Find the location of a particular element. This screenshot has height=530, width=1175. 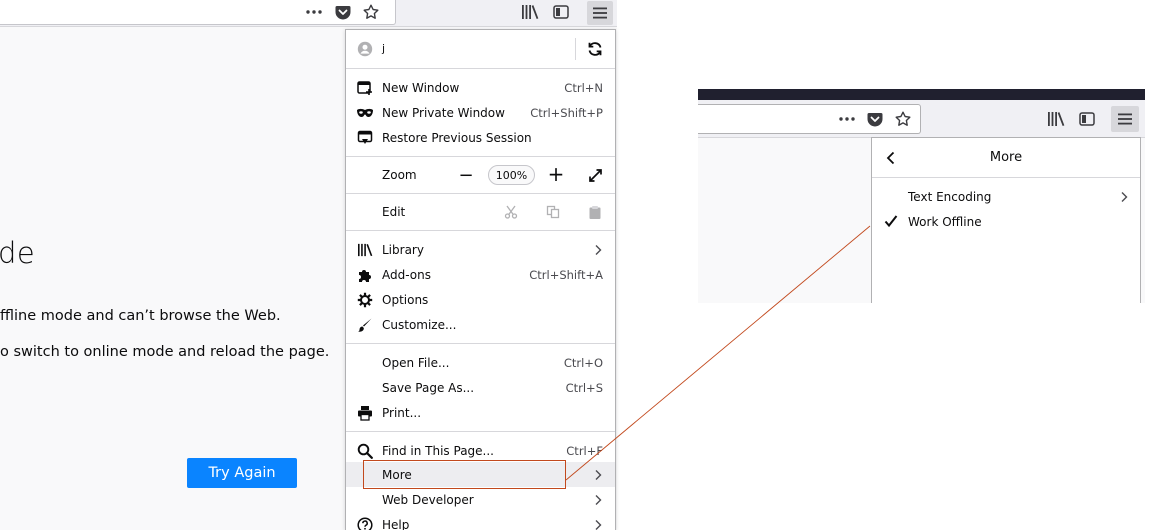

error-description: ffline mode and can’t browse the Web. is located at coordinates (140, 316).